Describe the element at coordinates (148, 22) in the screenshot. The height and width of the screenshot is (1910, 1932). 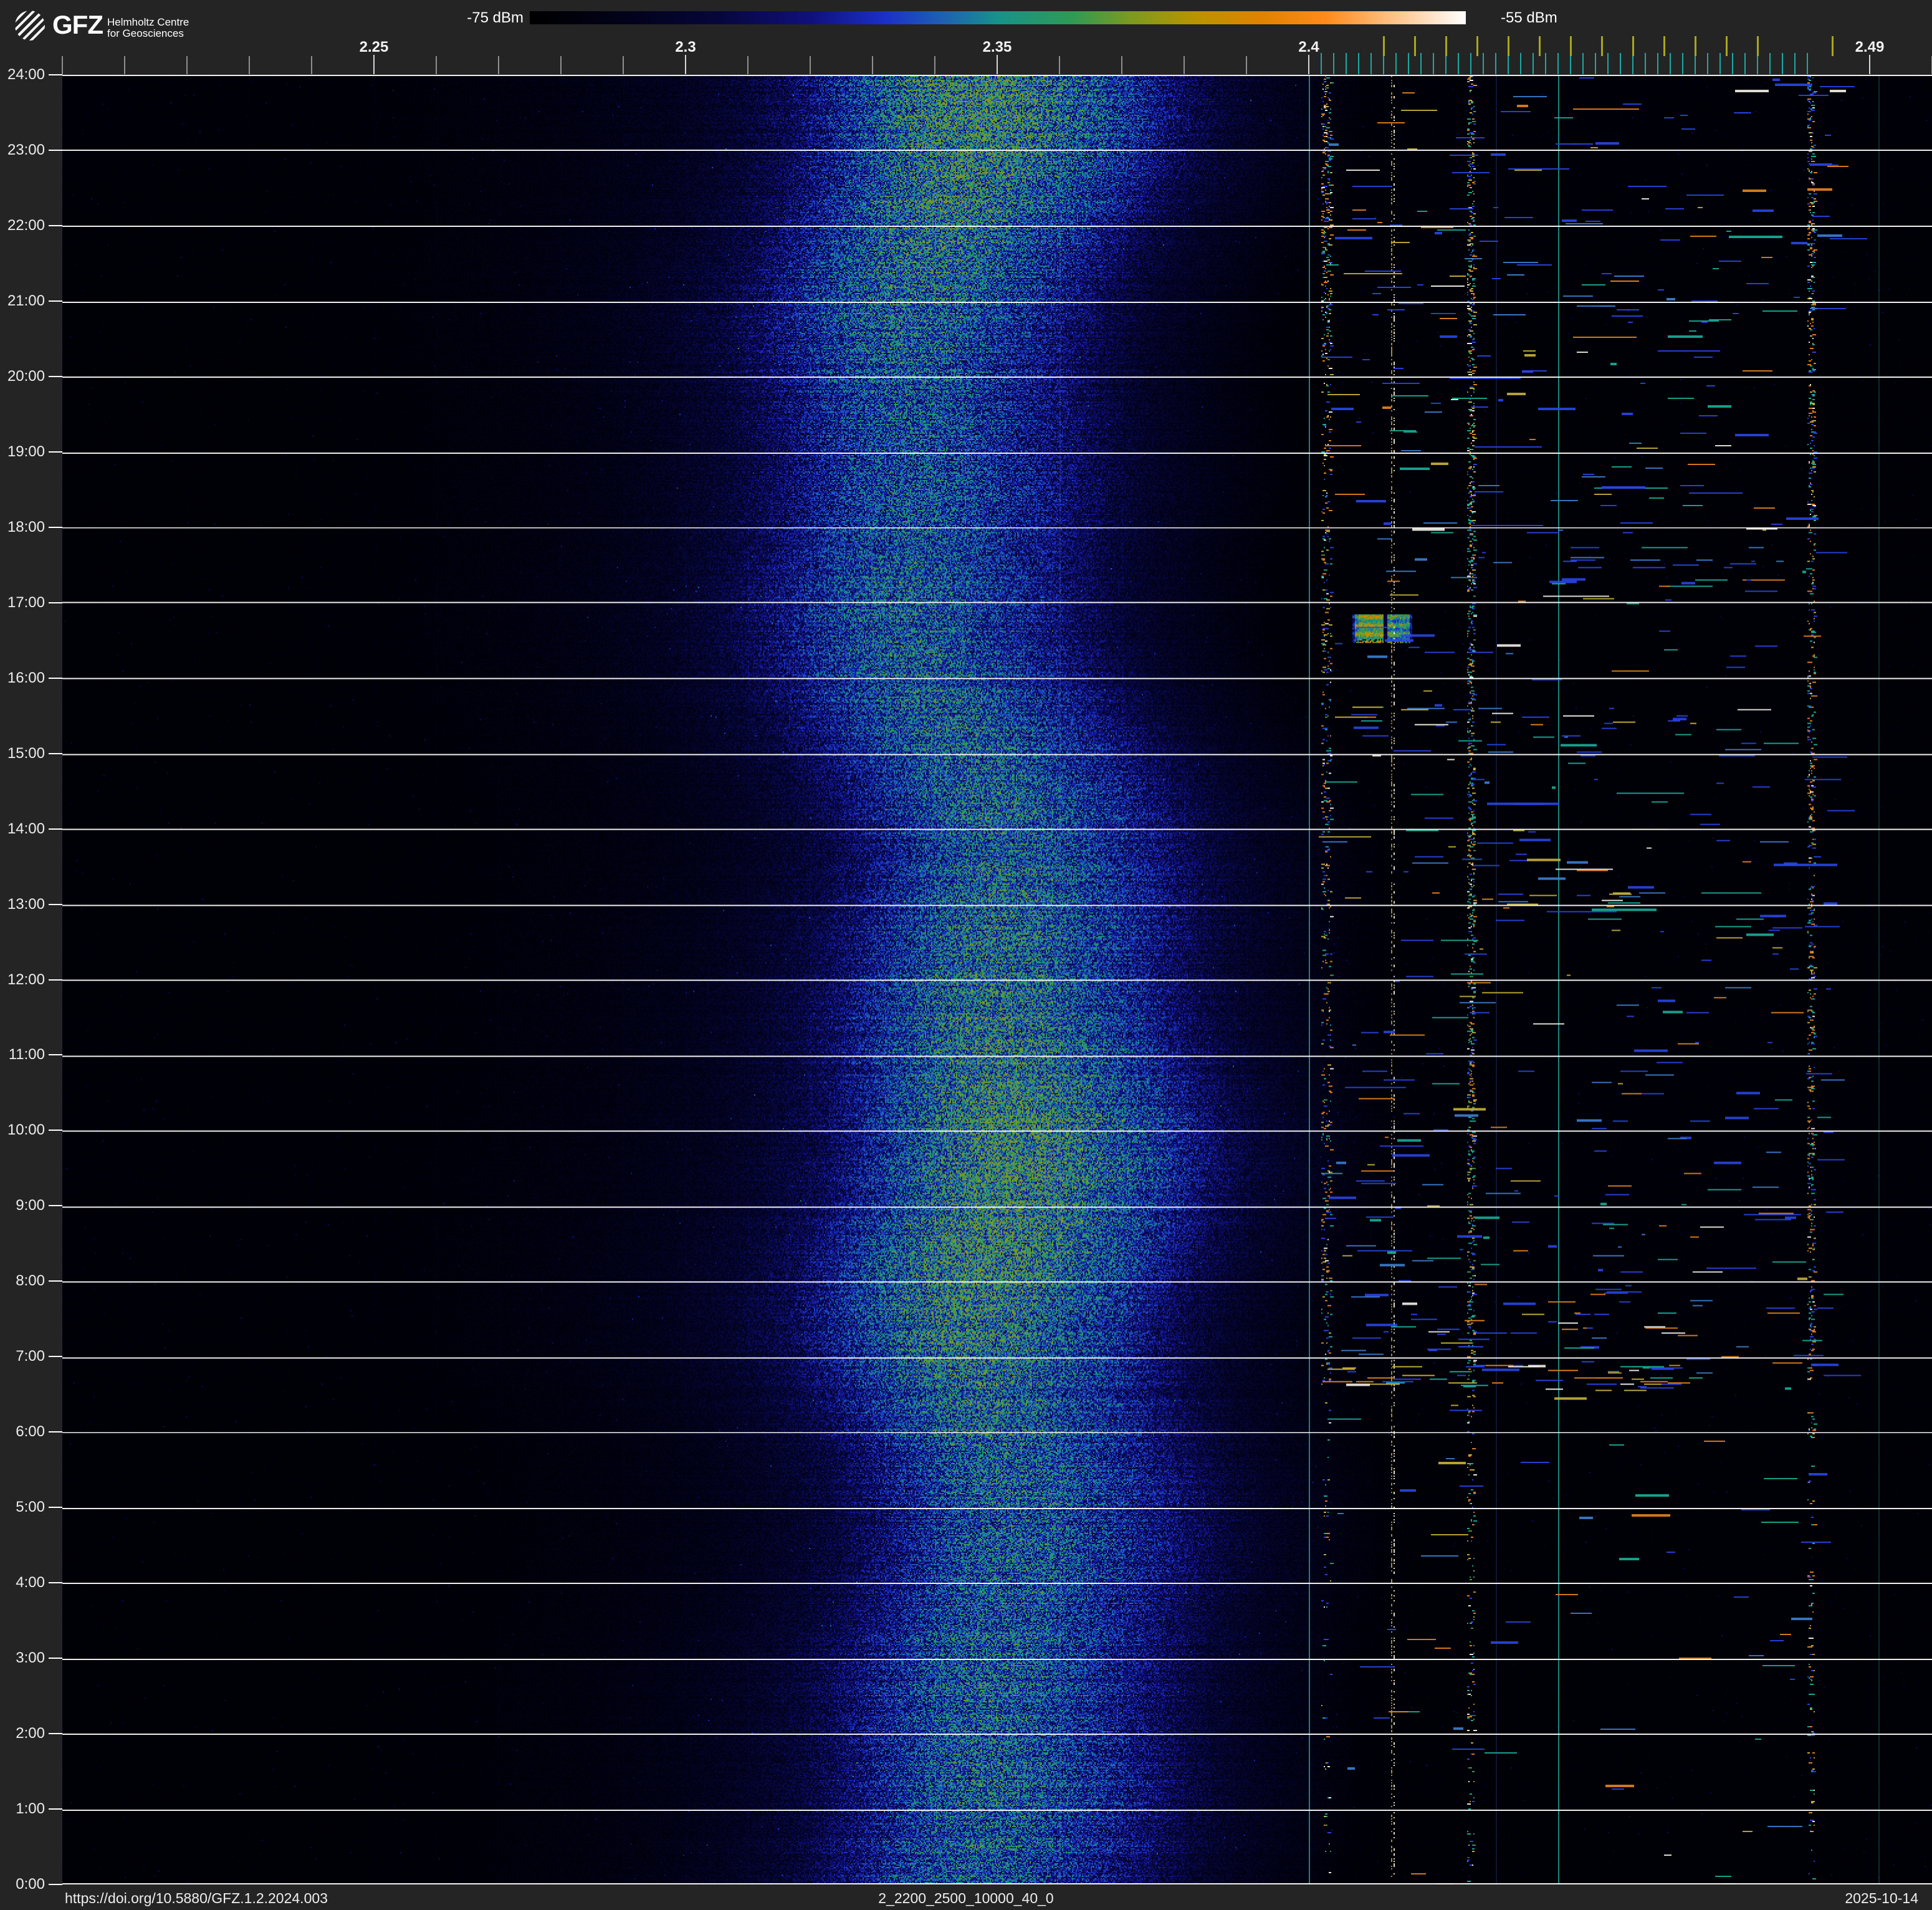
I see `logo-org-line1: Helmholtz Centre` at that location.